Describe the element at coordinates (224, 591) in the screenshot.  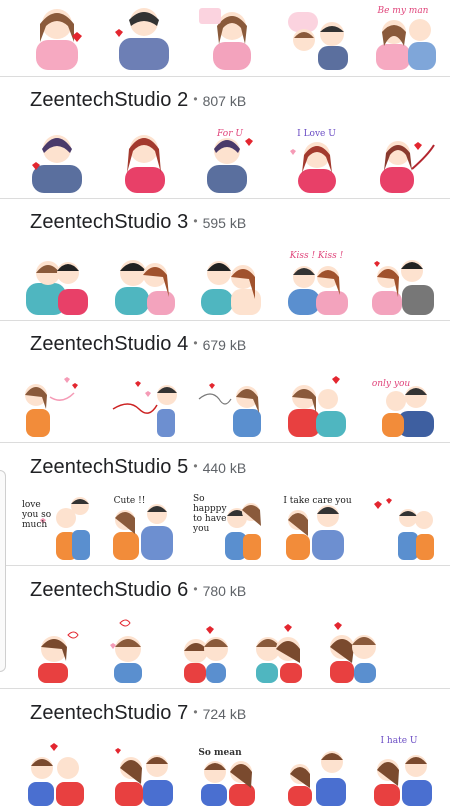
I see `pack-size: 780 kB` at that location.